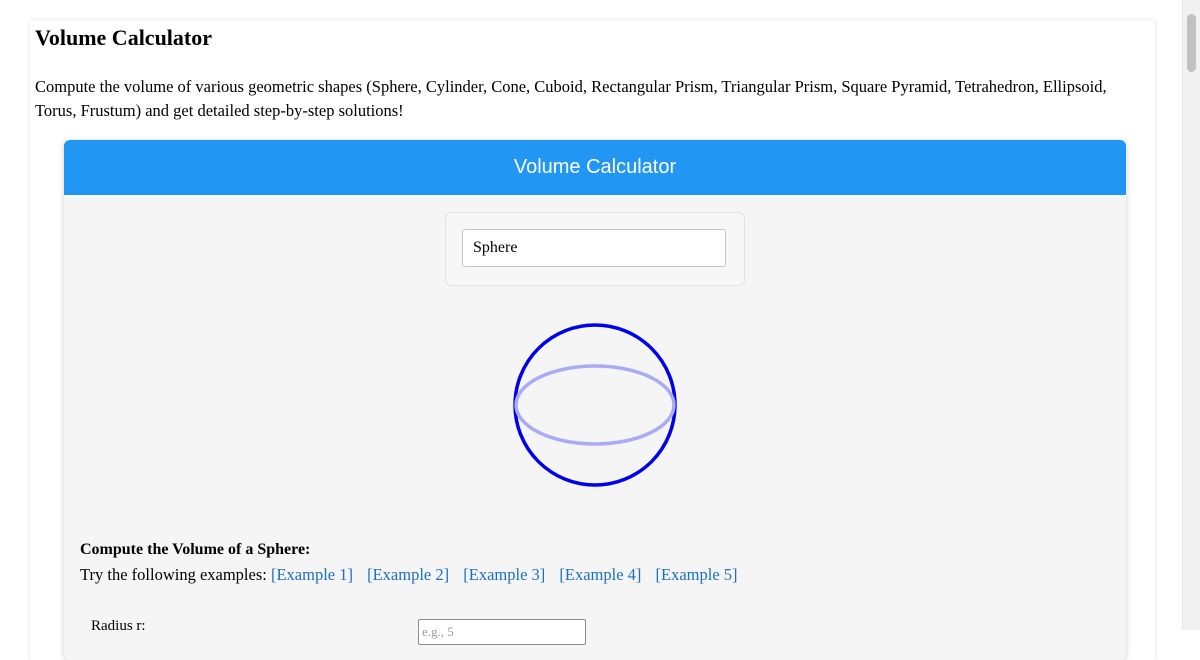 Image resolution: width=1200 pixels, height=660 pixels. Describe the element at coordinates (173, 574) in the screenshot. I see `examples-prefix: Try the following examples:` at that location.